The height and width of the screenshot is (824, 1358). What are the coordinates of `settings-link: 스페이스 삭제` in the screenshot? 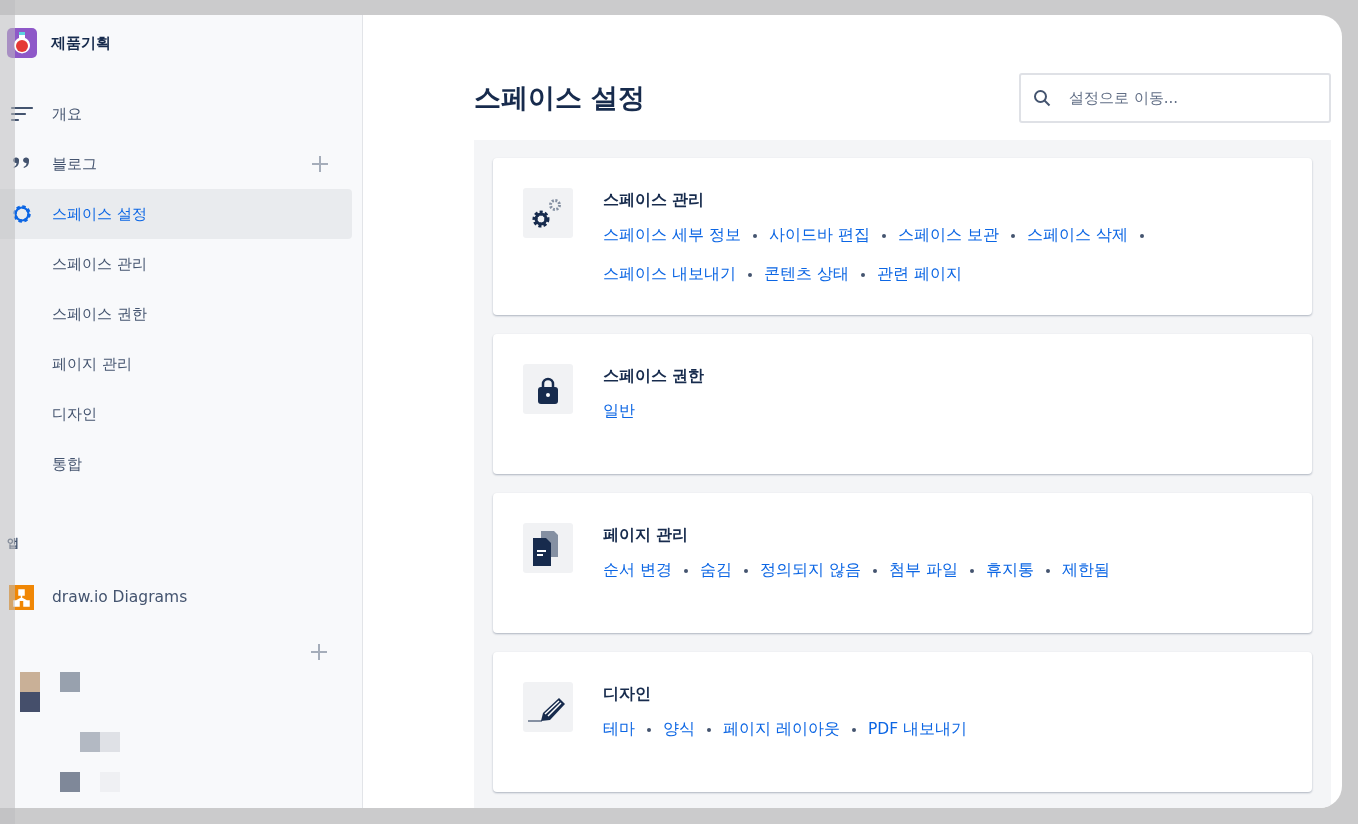 It's located at (1077, 235).